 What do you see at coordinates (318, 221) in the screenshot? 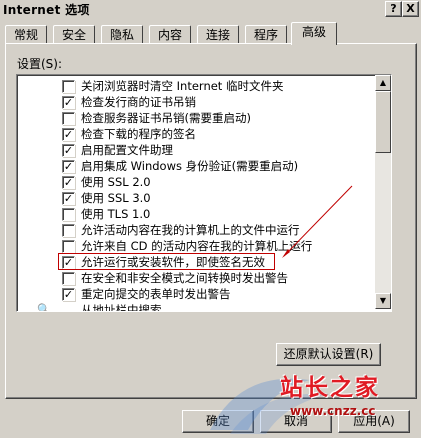
I see `annotation-arrow-line` at bounding box center [318, 221].